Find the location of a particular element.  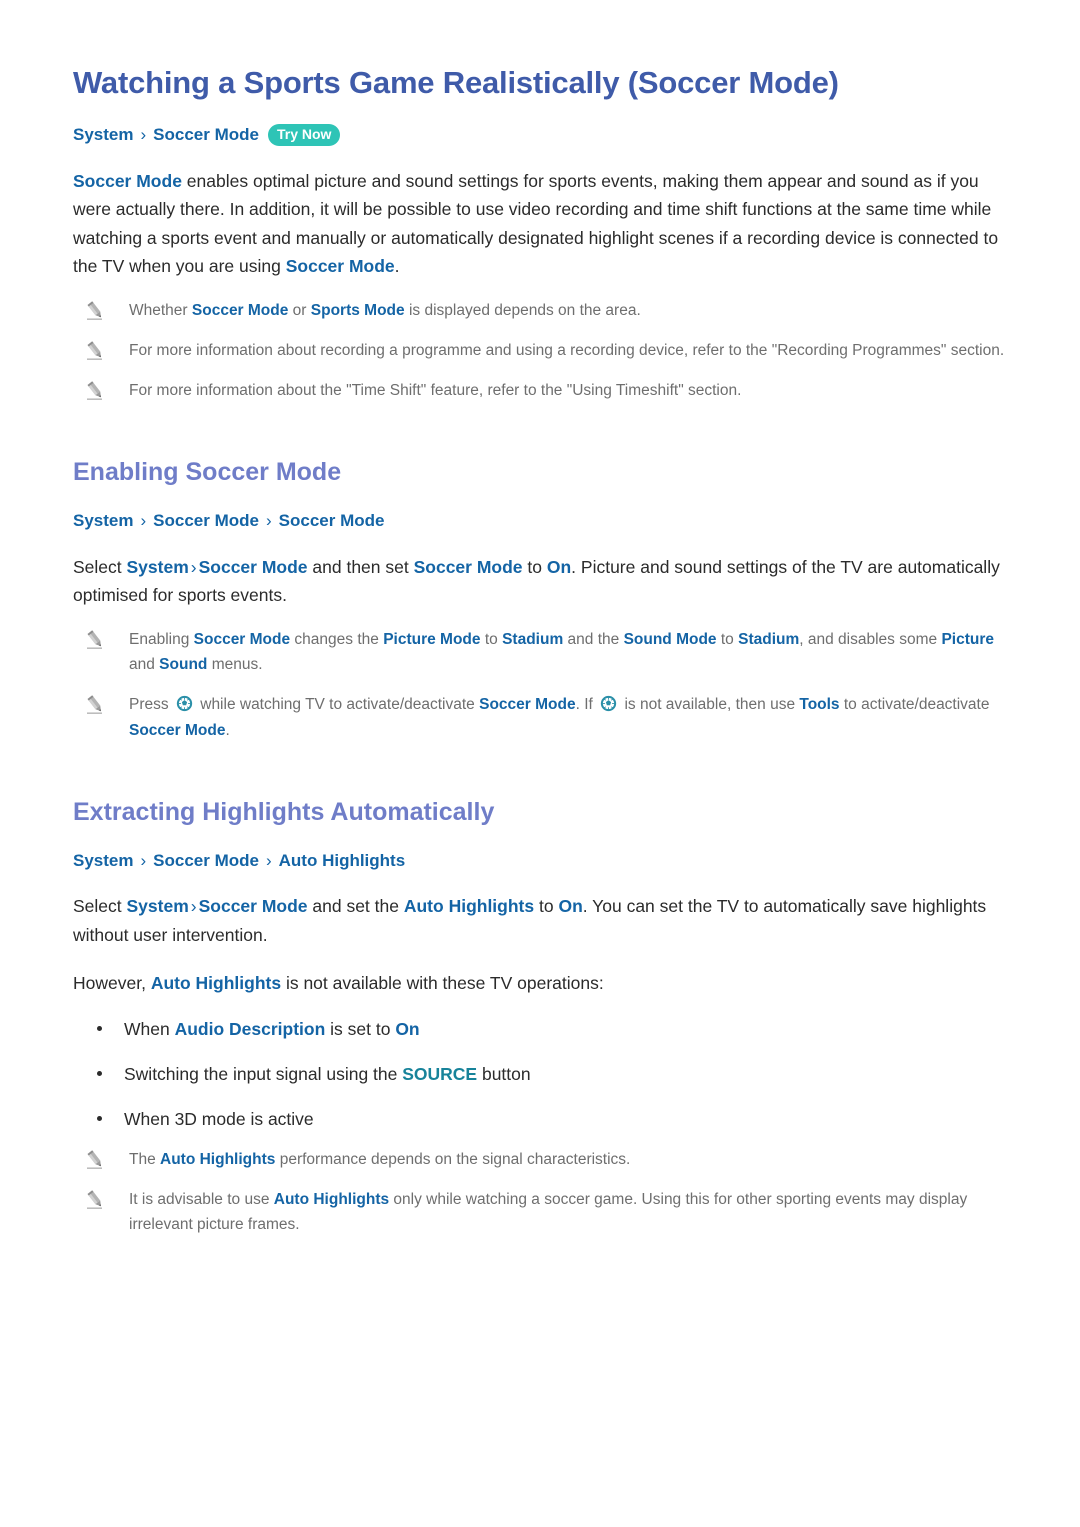

section-heading-enabling: Enabling Soccer Mode is located at coordinates (207, 472).